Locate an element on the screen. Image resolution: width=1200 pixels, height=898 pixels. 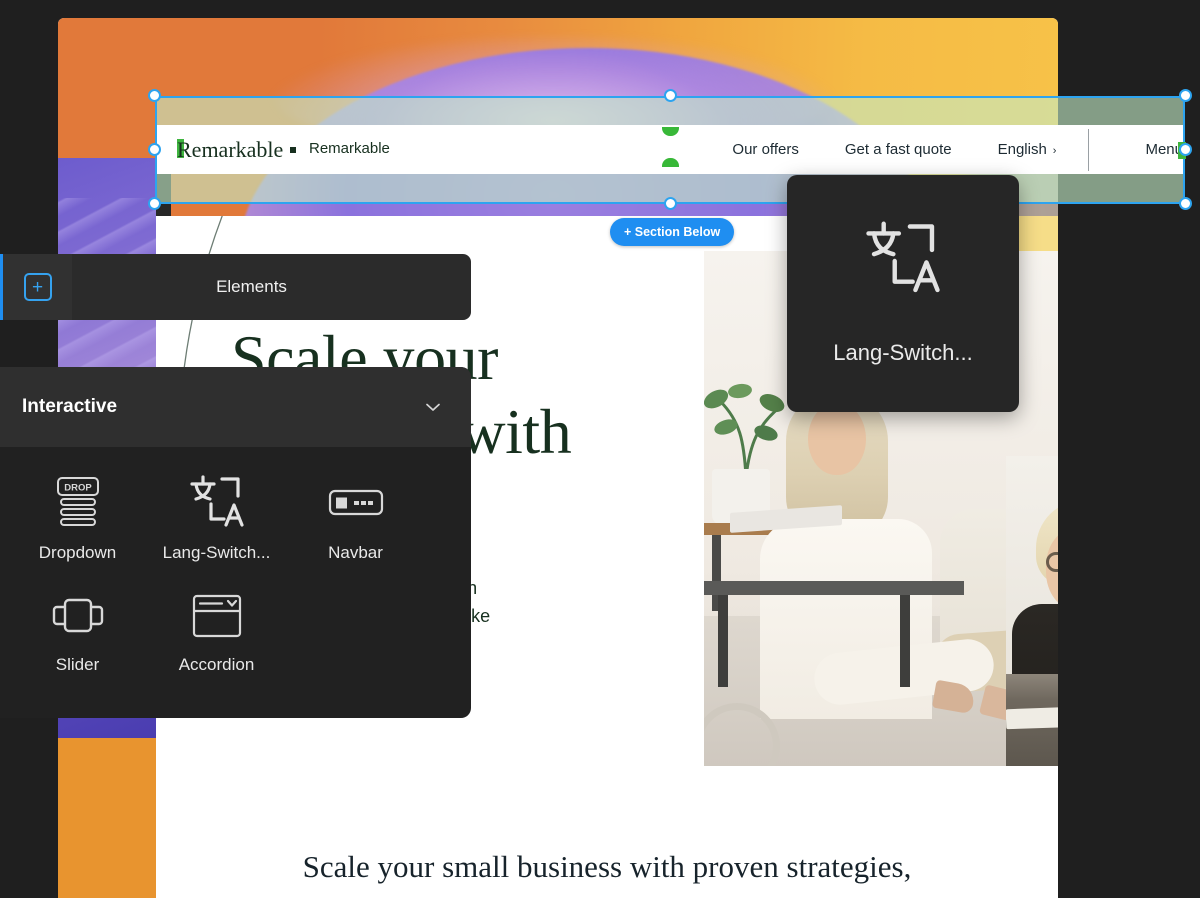
slider-icon is located at coordinates (78, 616).